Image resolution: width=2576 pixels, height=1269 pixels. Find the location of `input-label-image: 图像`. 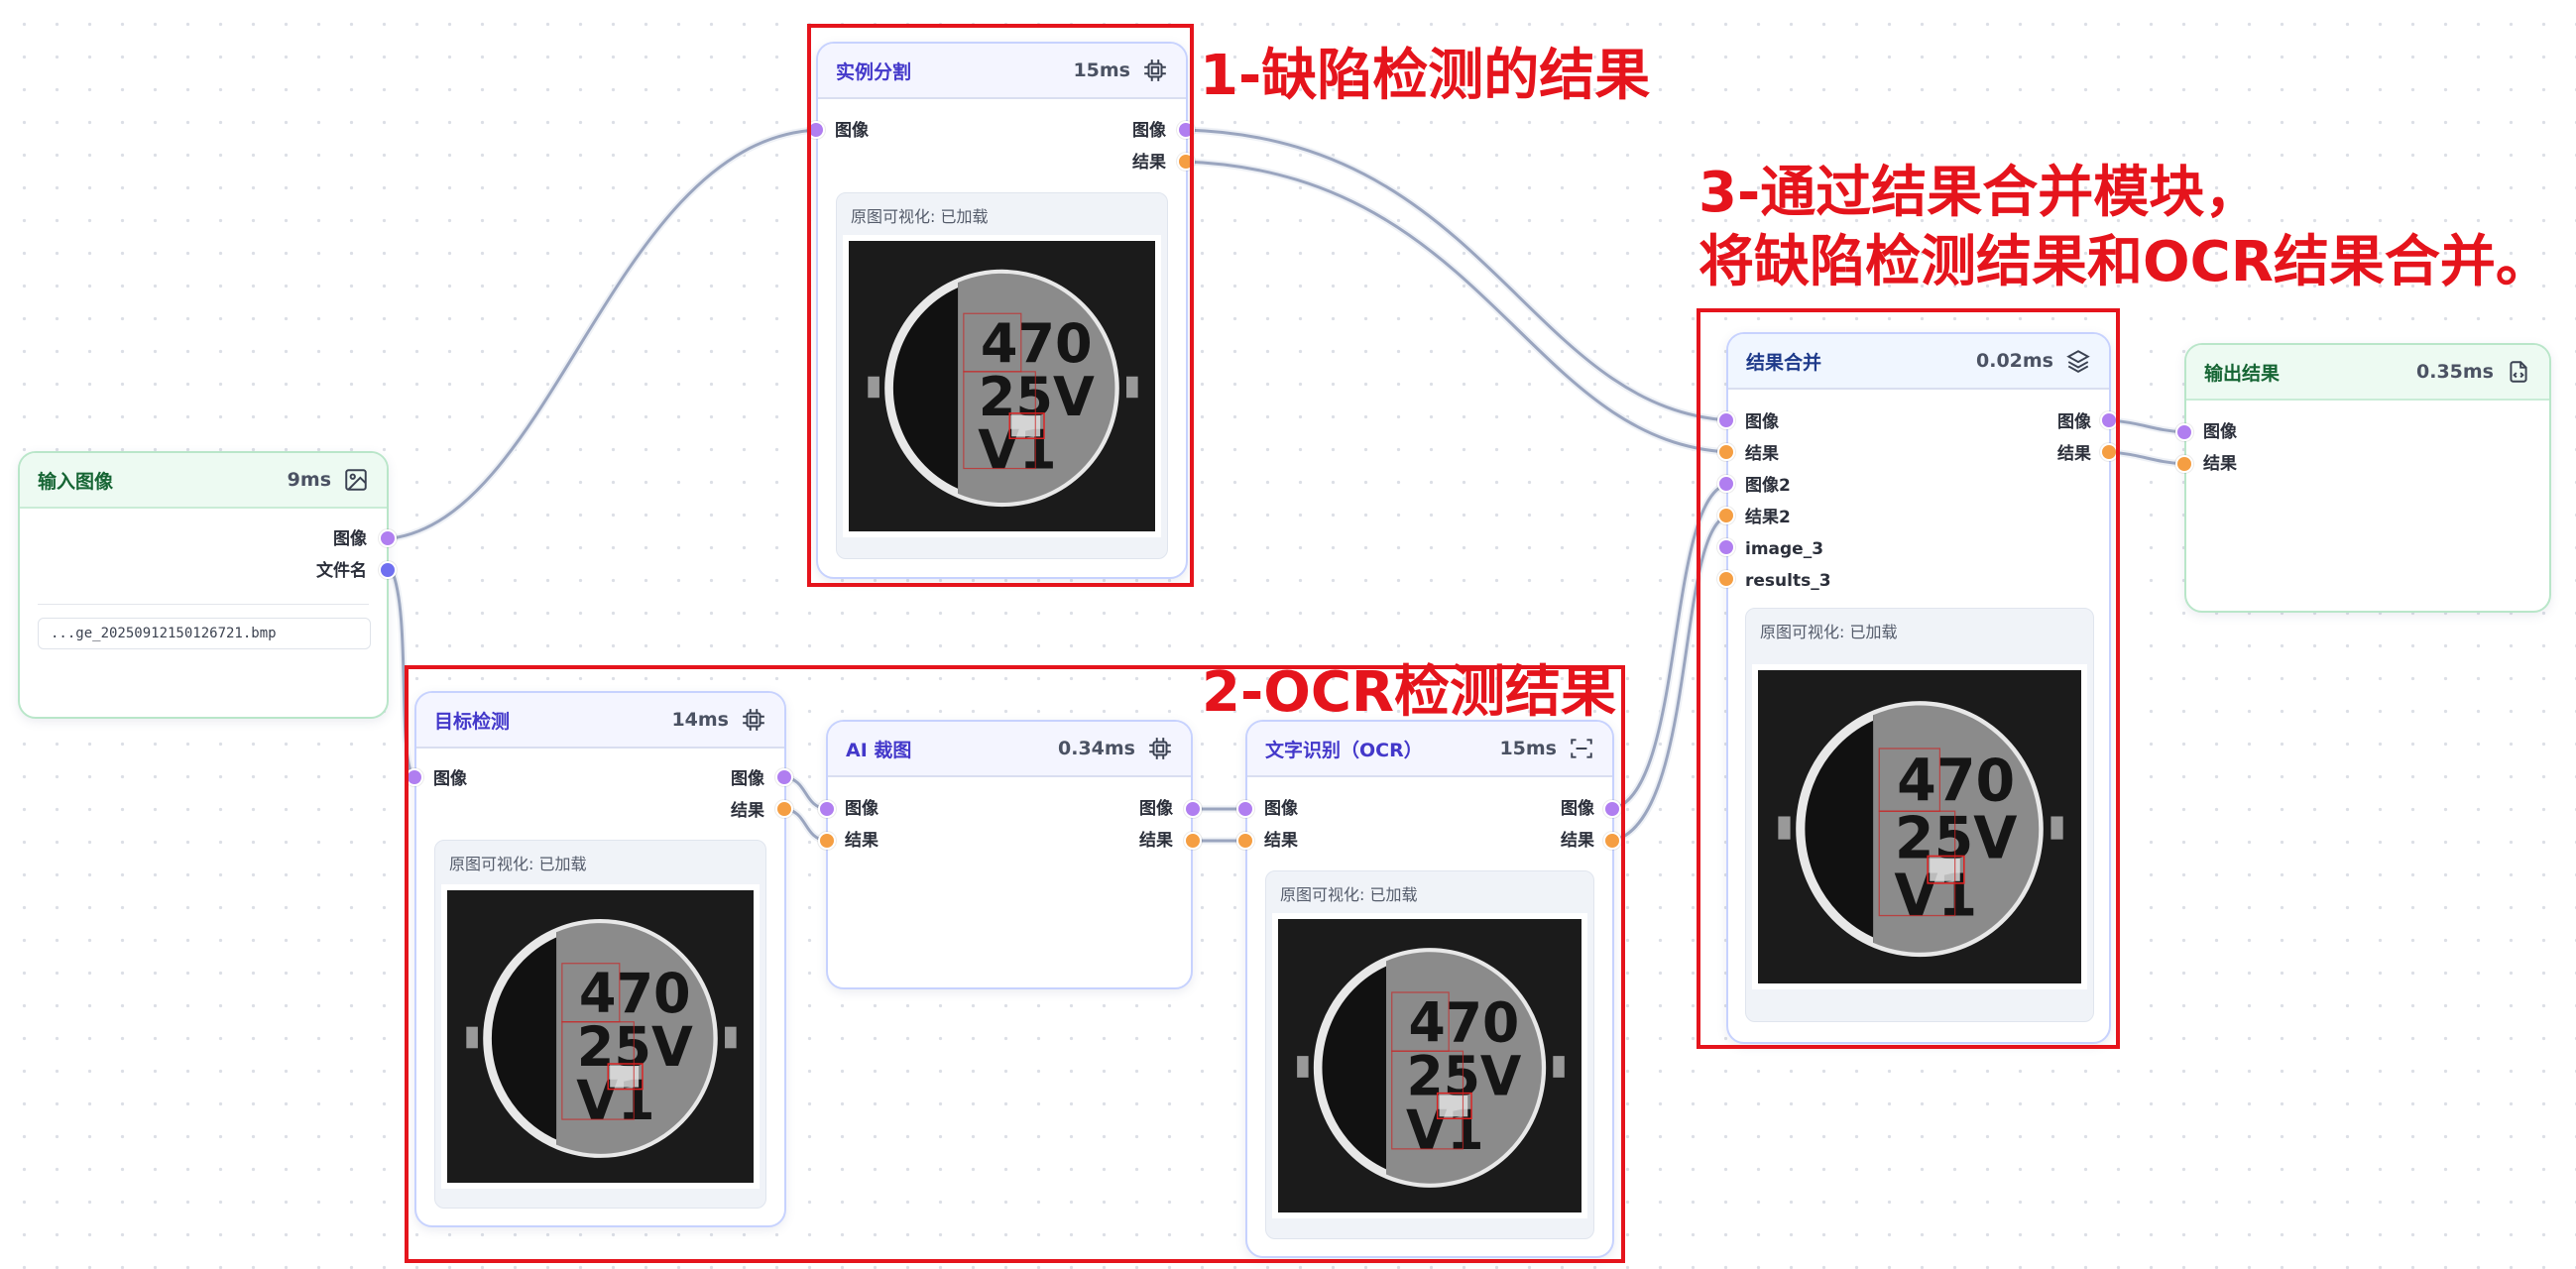

input-label-image: 图像 is located at coordinates (2220, 432).